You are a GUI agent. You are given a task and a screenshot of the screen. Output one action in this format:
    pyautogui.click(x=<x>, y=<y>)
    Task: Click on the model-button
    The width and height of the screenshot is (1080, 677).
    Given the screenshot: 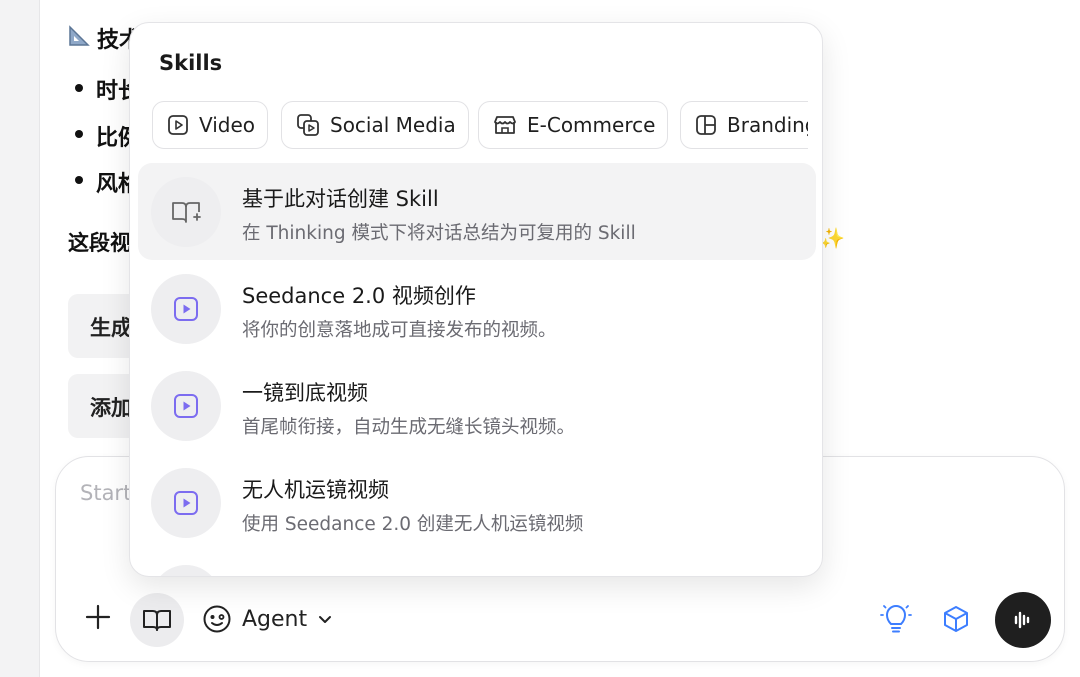 What is the action you would take?
    pyautogui.click(x=956, y=619)
    